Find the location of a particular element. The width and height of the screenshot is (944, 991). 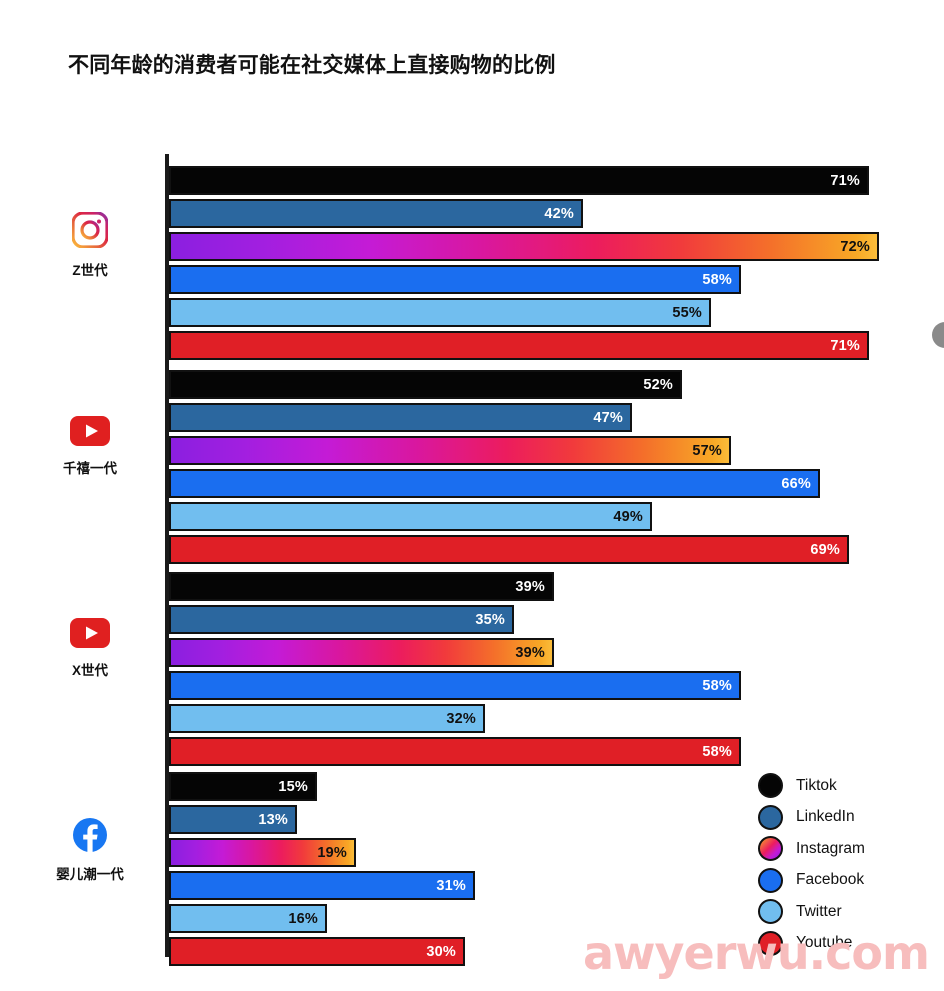

legend-item-instagram: Instagram is located at coordinates (848, 849).